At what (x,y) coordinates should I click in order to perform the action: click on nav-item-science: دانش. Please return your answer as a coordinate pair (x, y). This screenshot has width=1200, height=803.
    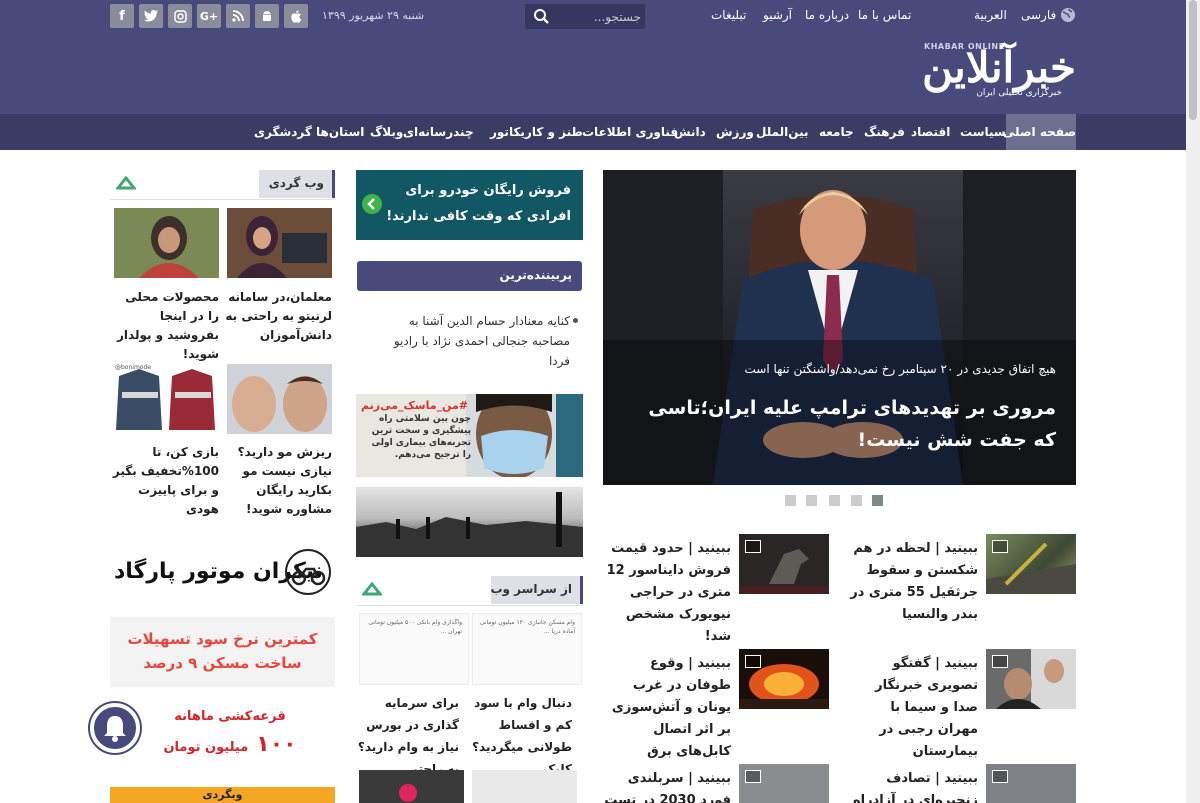
    Looking at the image, I should click on (690, 132).